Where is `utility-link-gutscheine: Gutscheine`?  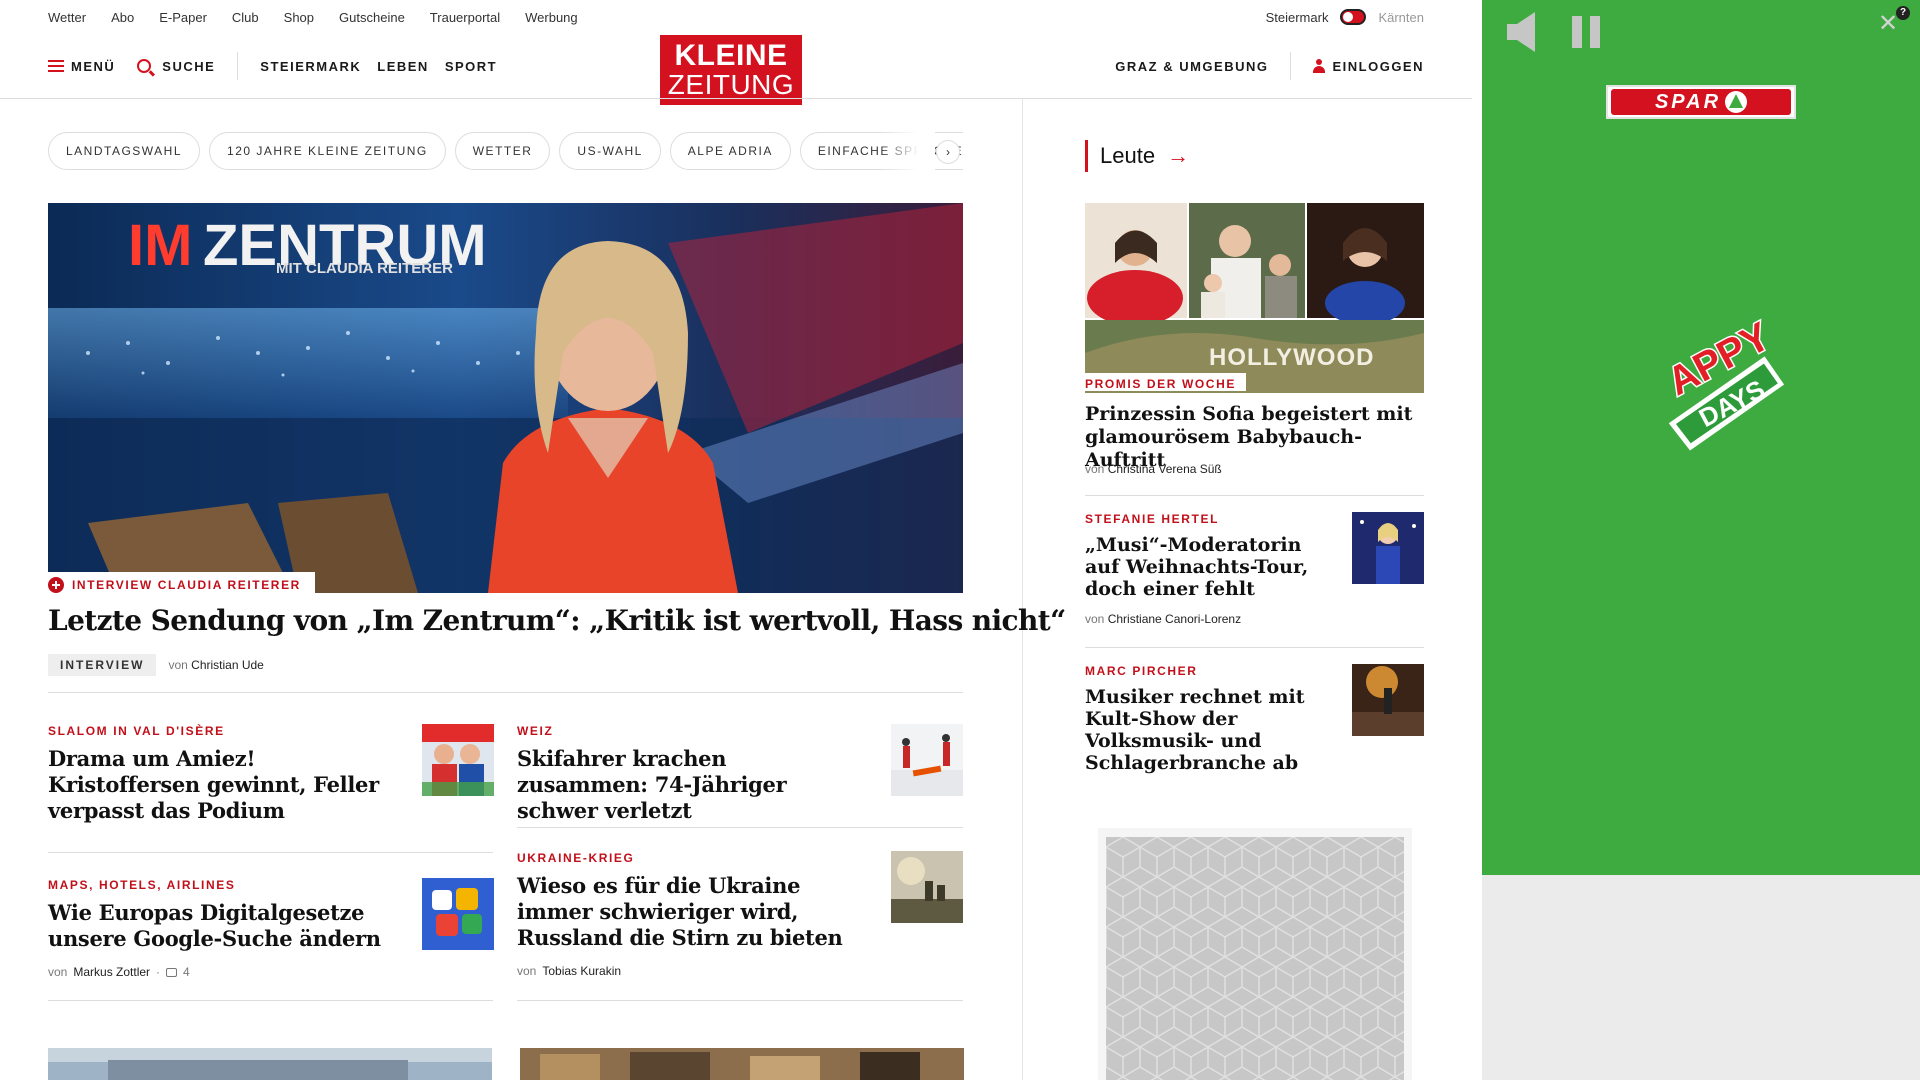 utility-link-gutscheine: Gutscheine is located at coordinates (372, 17).